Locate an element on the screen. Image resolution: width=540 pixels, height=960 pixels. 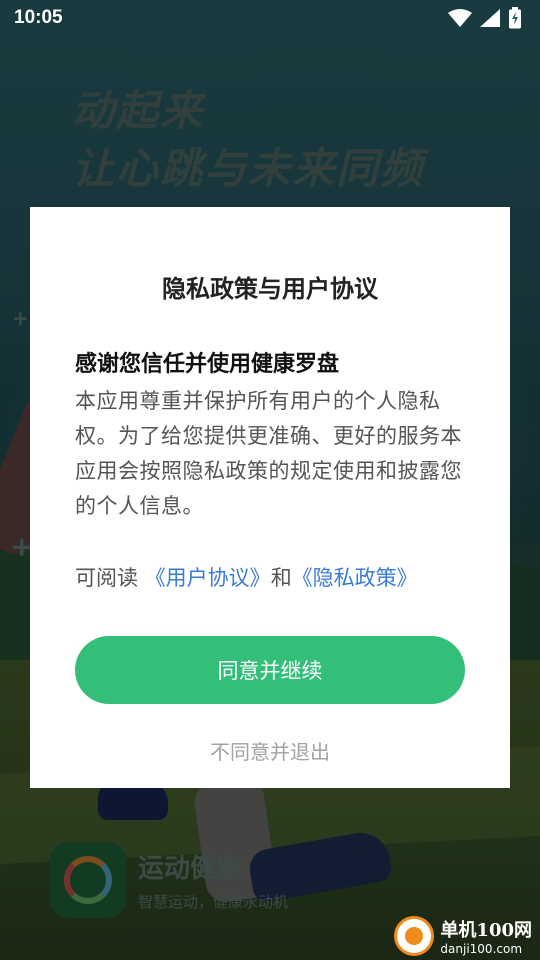
dialog-heading: 感谢您信任并使用健康罗盘 is located at coordinates (207, 364).